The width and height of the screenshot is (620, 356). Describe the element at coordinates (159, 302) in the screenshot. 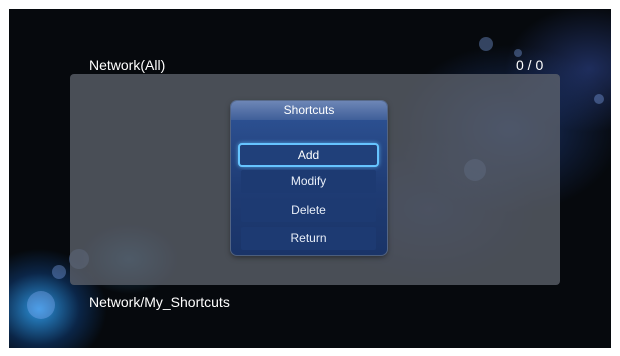

I see `breadcrumb: Network/My_Shortcuts` at that location.